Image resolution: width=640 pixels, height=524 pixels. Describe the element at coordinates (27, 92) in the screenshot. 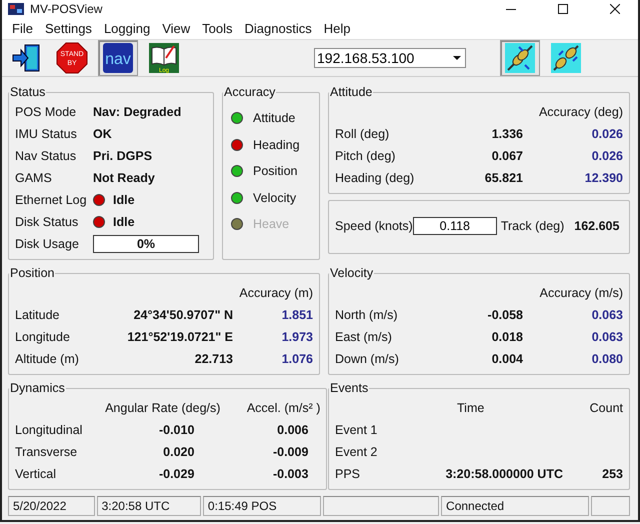

I see `panel-title: Status` at that location.